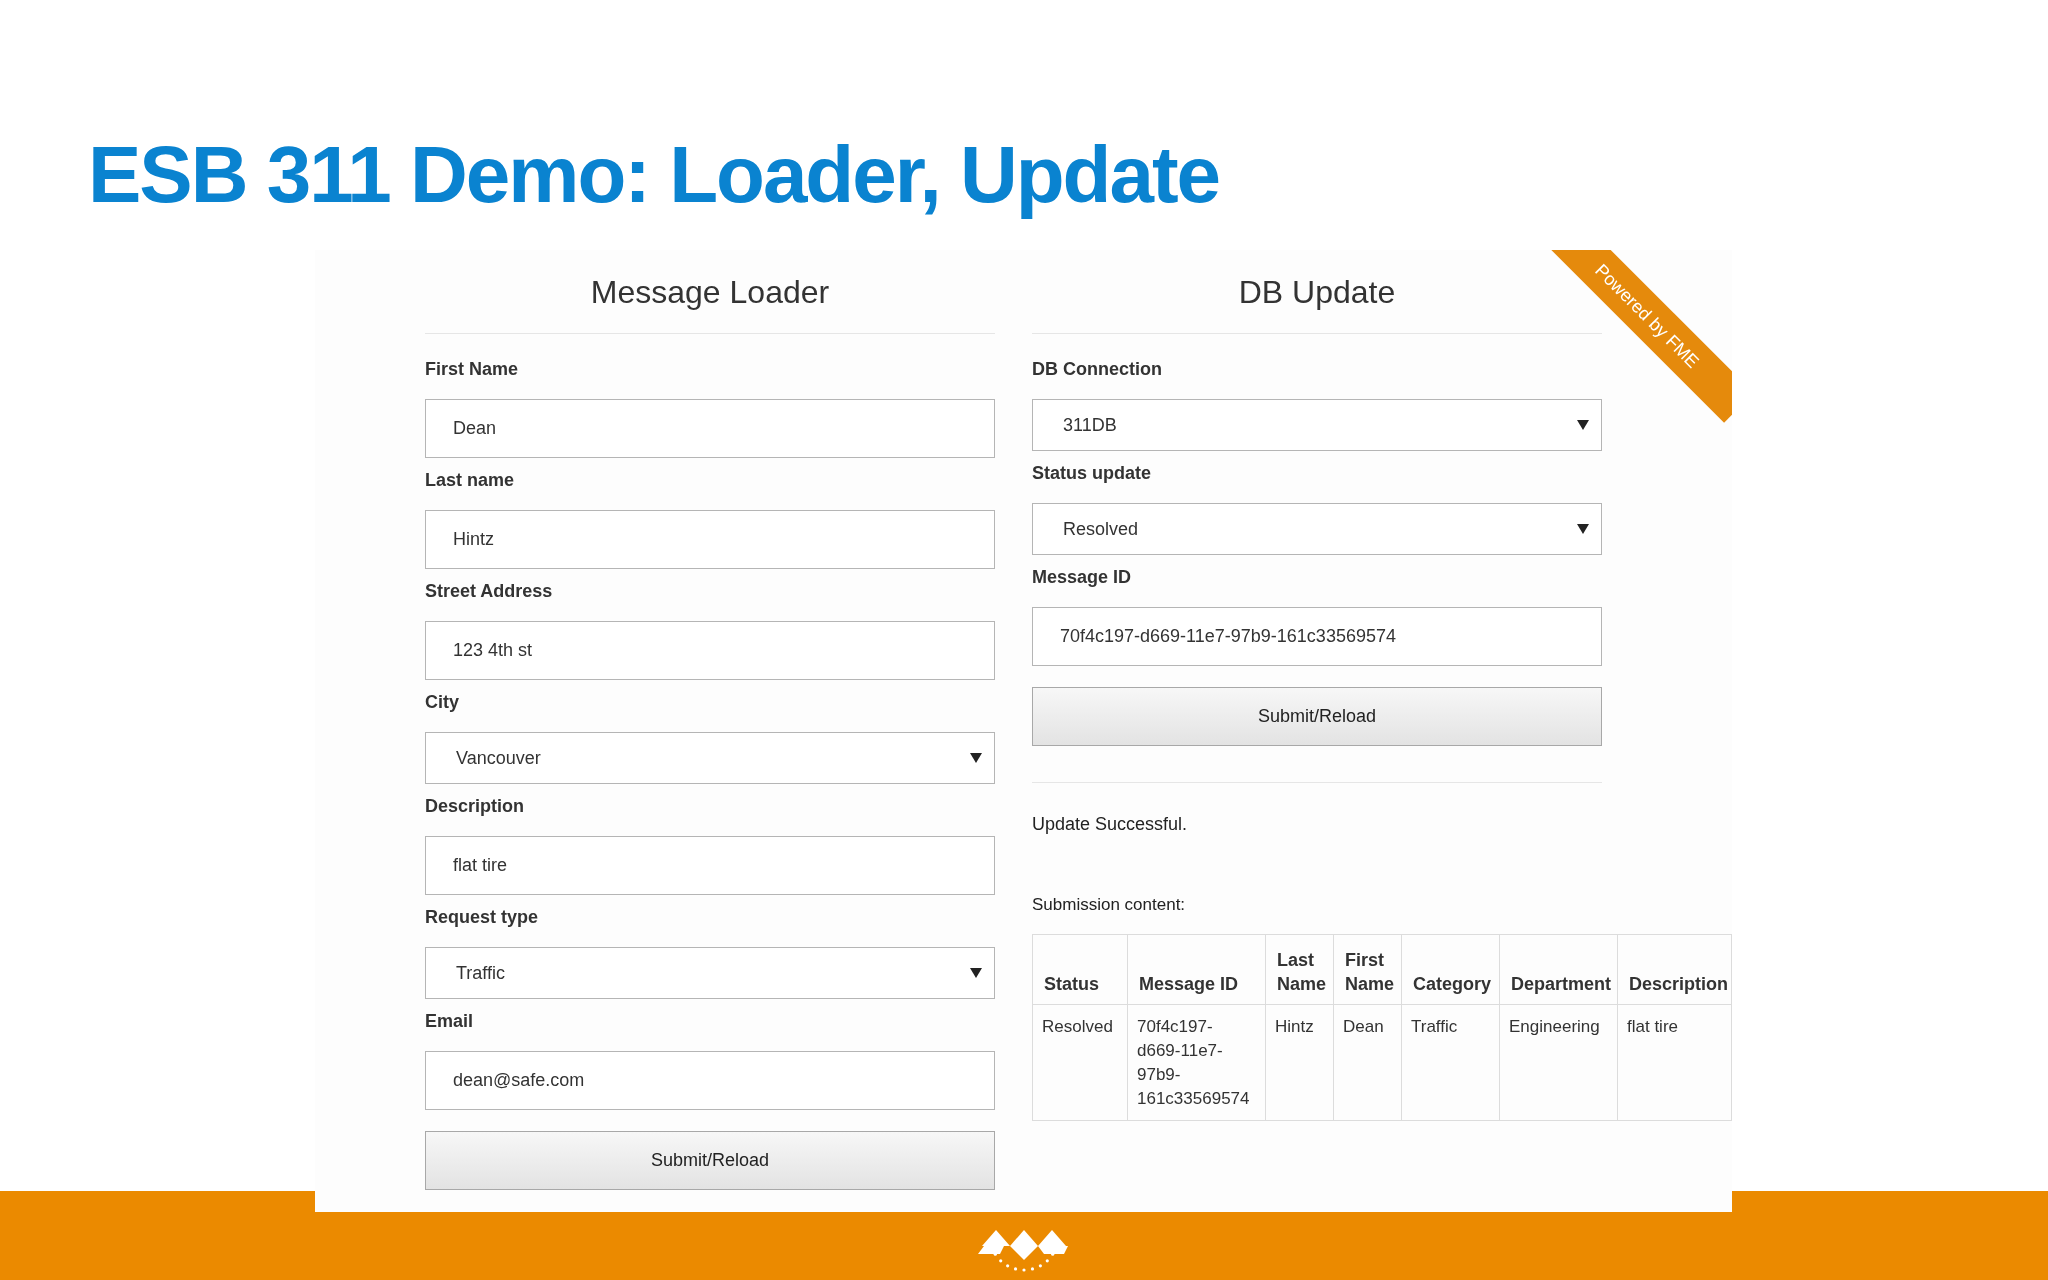  I want to click on select-value: Traffic, so click(480, 973).